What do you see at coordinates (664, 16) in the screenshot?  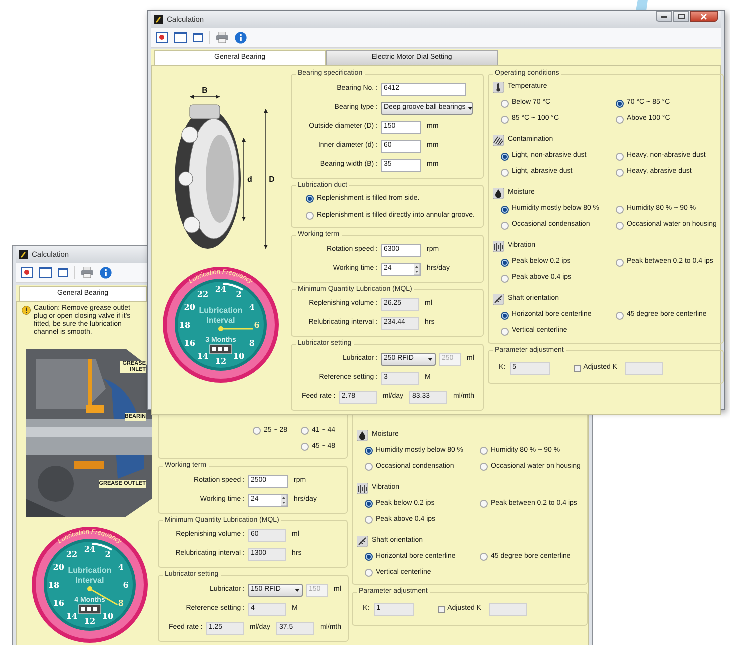 I see `minimize-button` at bounding box center [664, 16].